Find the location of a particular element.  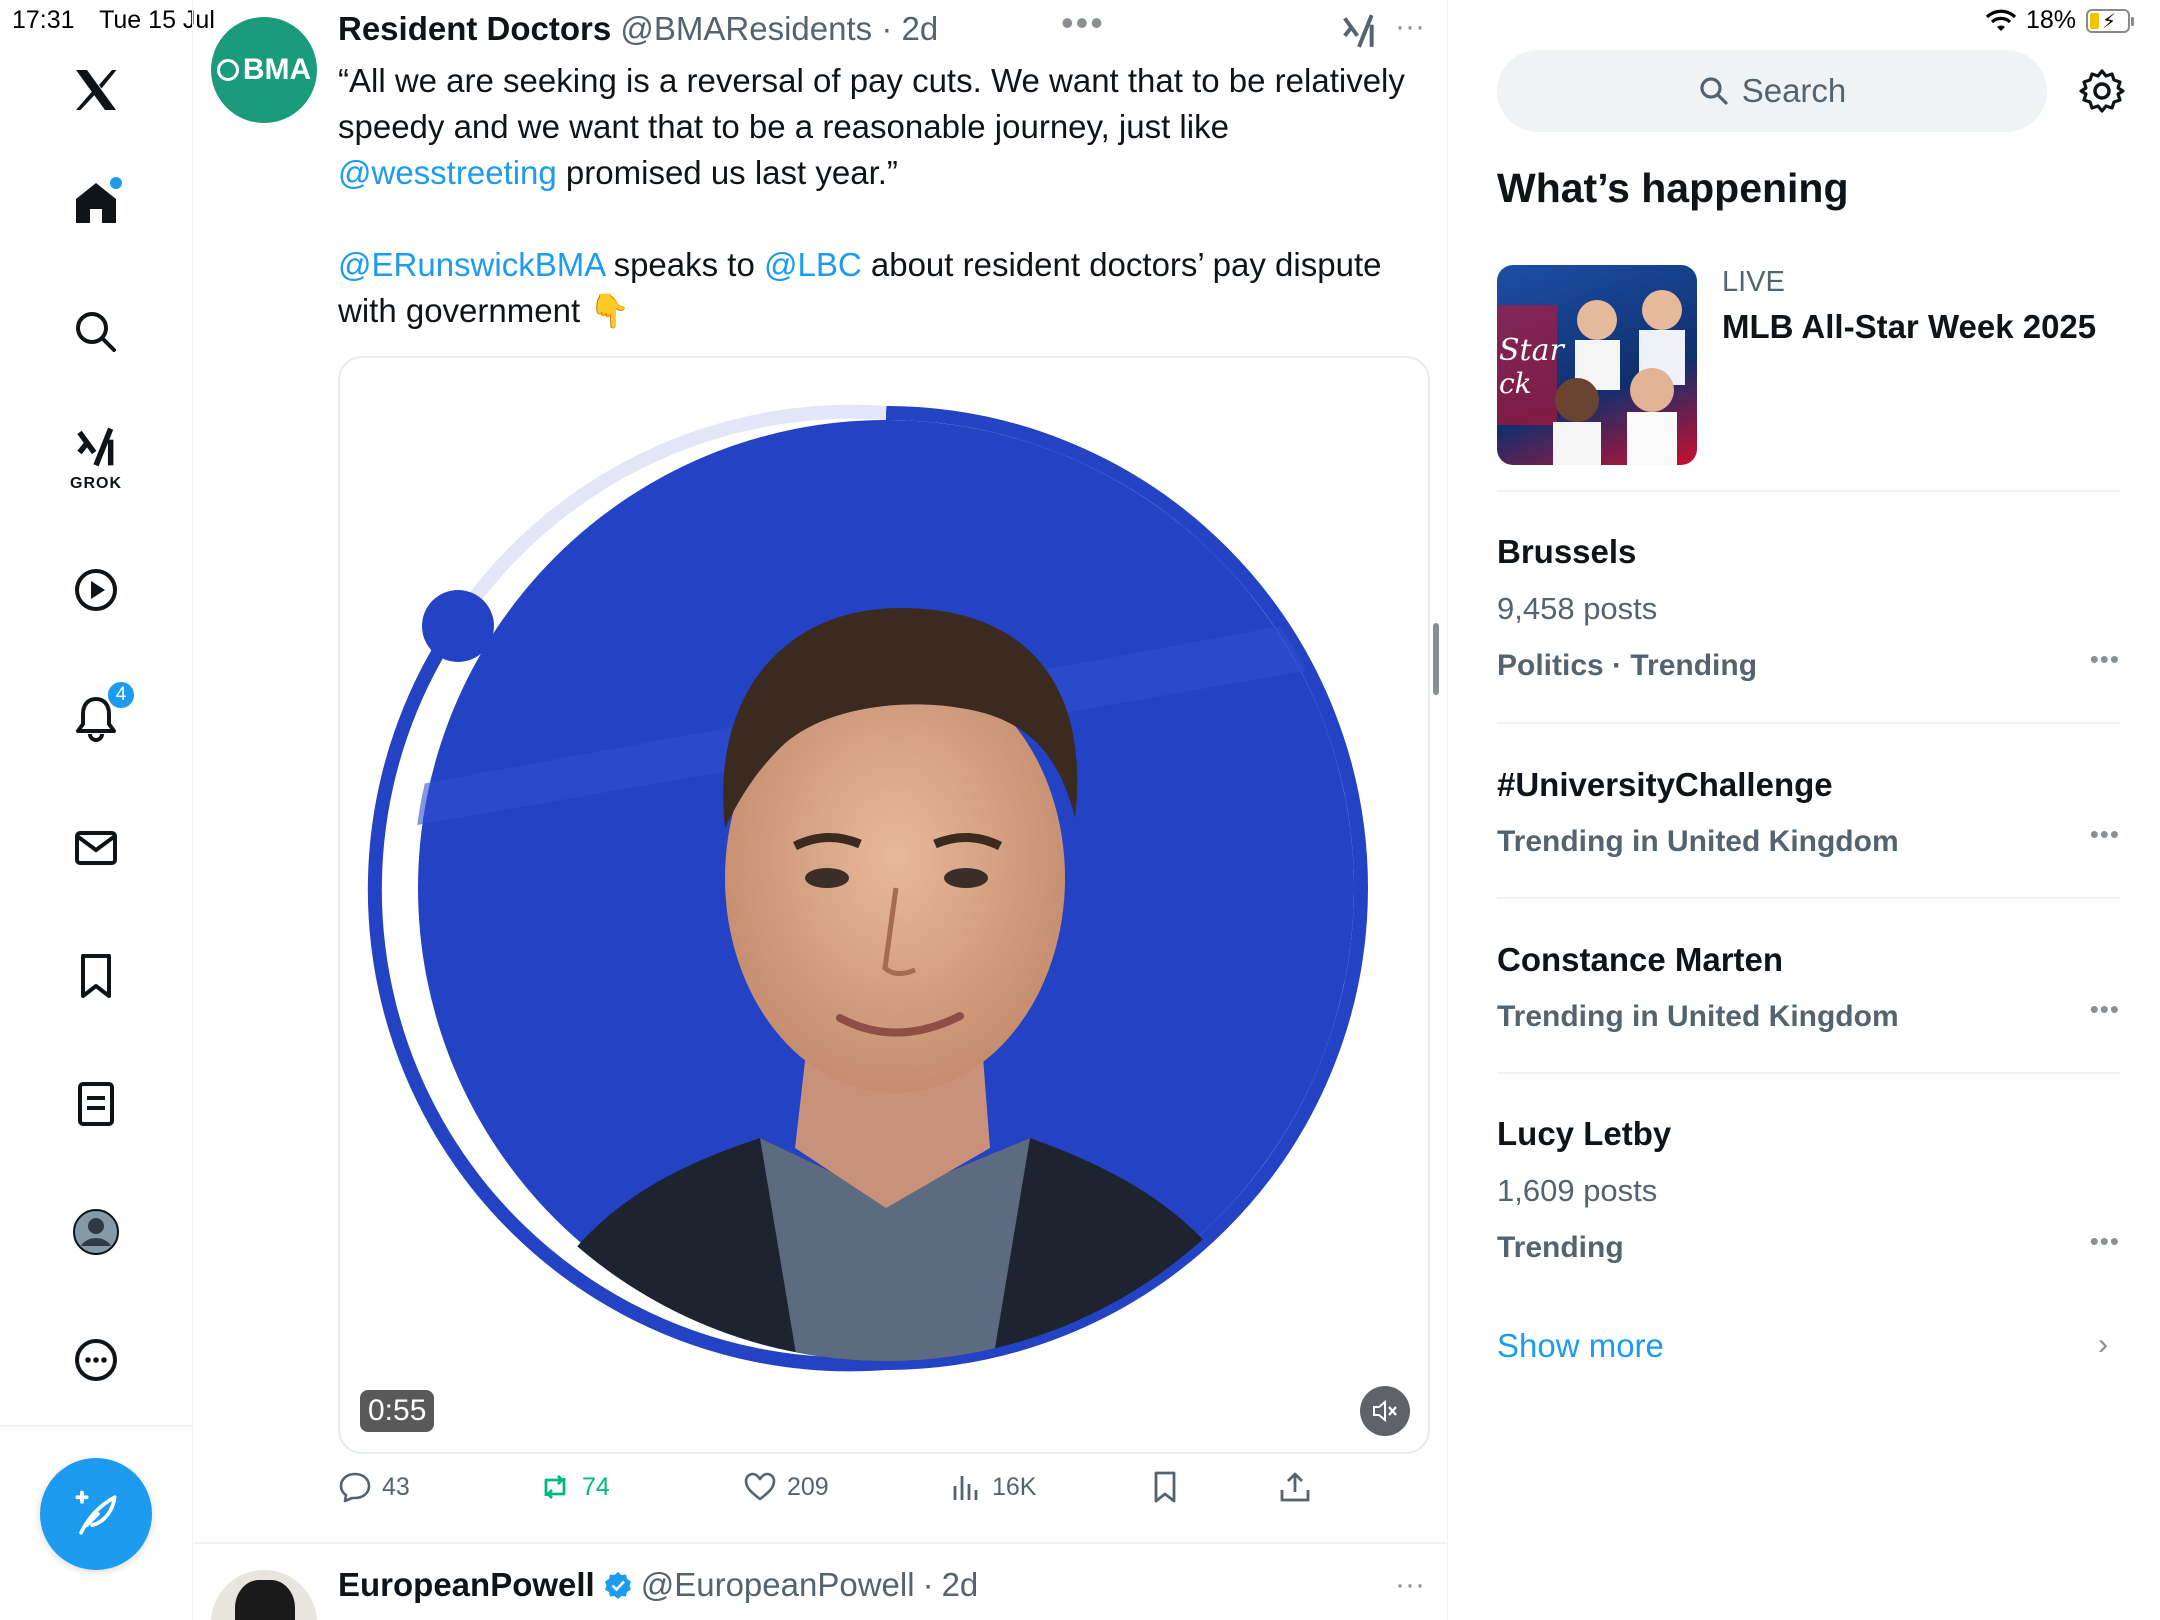

next-author-name: EuropeanPowell is located at coordinates (466, 1585).